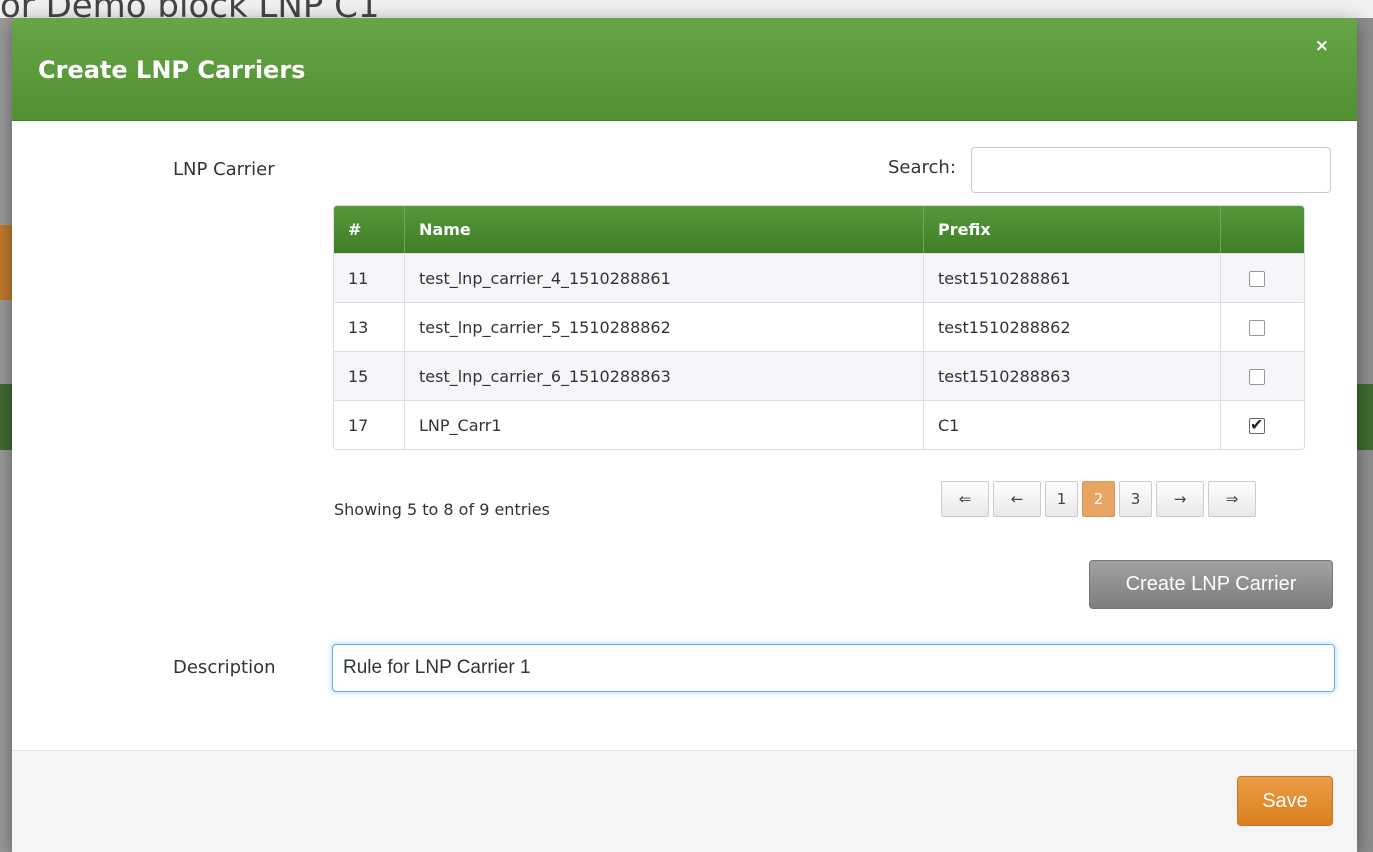 This screenshot has width=1373, height=852. Describe the element at coordinates (1017, 499) in the screenshot. I see `prev-page-button: ←` at that location.